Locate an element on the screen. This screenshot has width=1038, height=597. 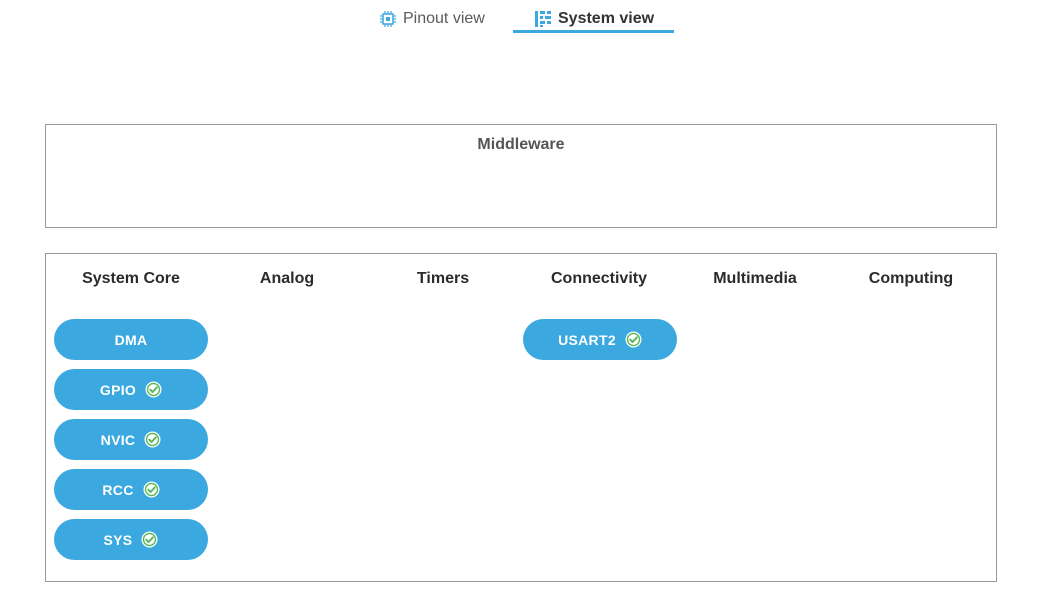
tab-pinout-view: Pinout view is located at coordinates (432, 19).